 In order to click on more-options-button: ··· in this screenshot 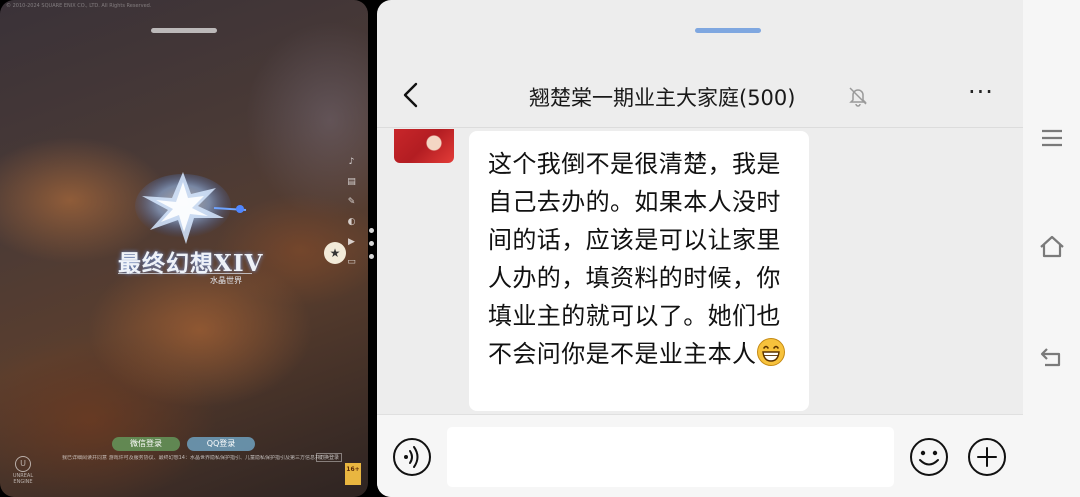, I will do `click(981, 95)`.